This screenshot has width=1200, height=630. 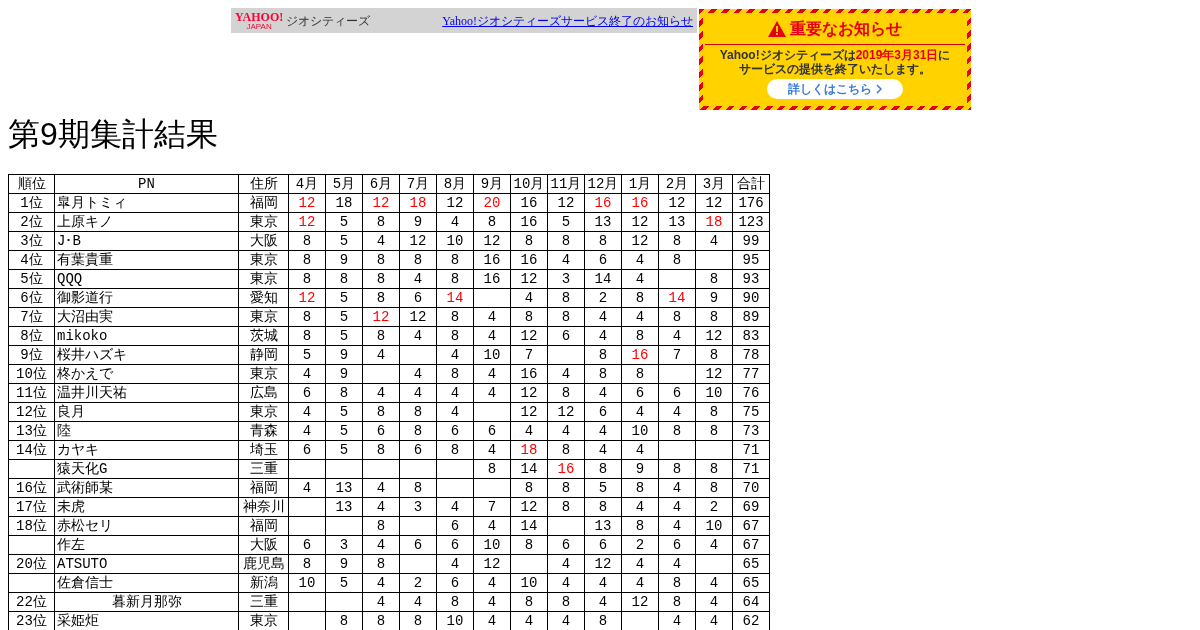 I want to click on rank-cell: 1位, so click(x=31, y=203).